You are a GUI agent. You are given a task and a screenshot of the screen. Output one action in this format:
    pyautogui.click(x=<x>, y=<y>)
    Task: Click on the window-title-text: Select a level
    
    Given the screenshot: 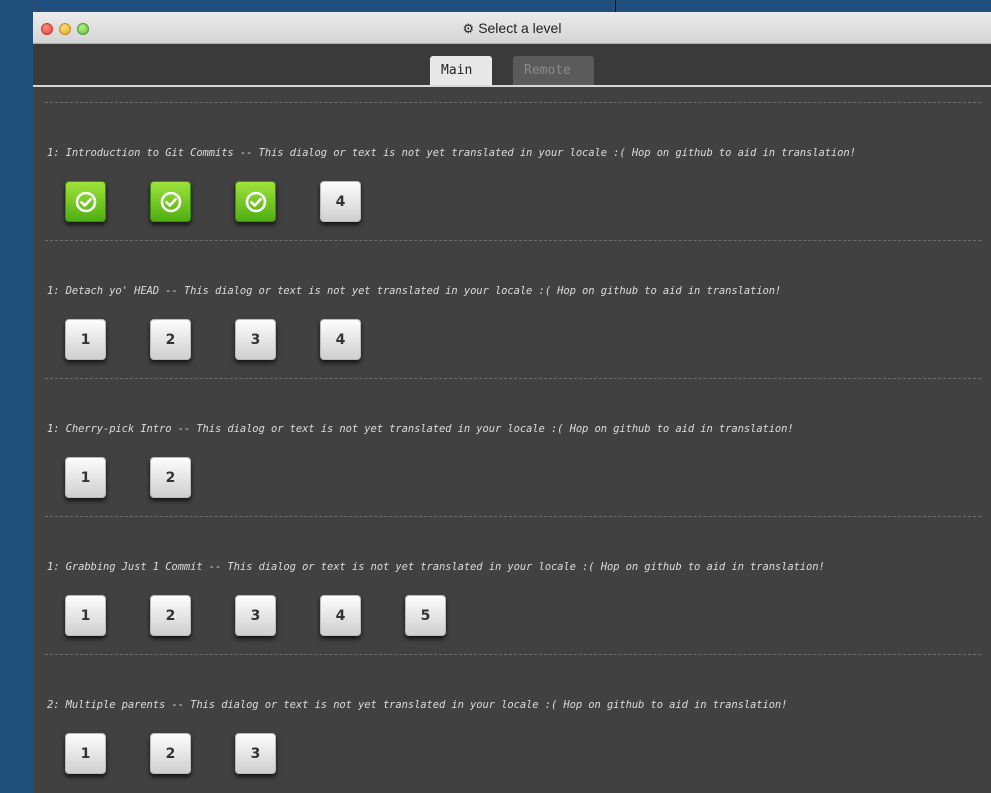 What is the action you would take?
    pyautogui.click(x=520, y=28)
    